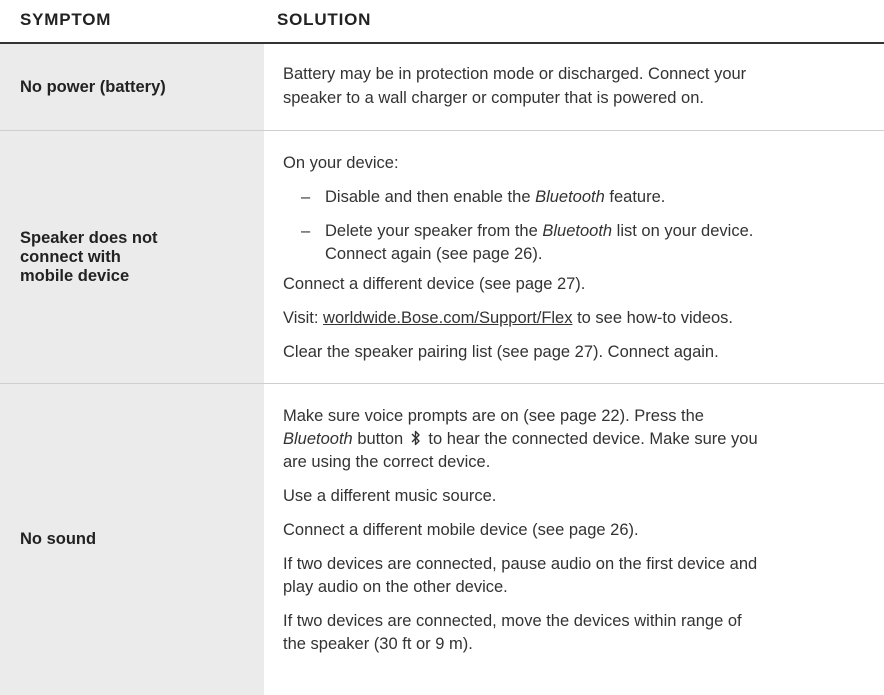 The image size is (884, 695). Describe the element at coordinates (430, 197) in the screenshot. I see `text-run: Disable and then enable the` at that location.